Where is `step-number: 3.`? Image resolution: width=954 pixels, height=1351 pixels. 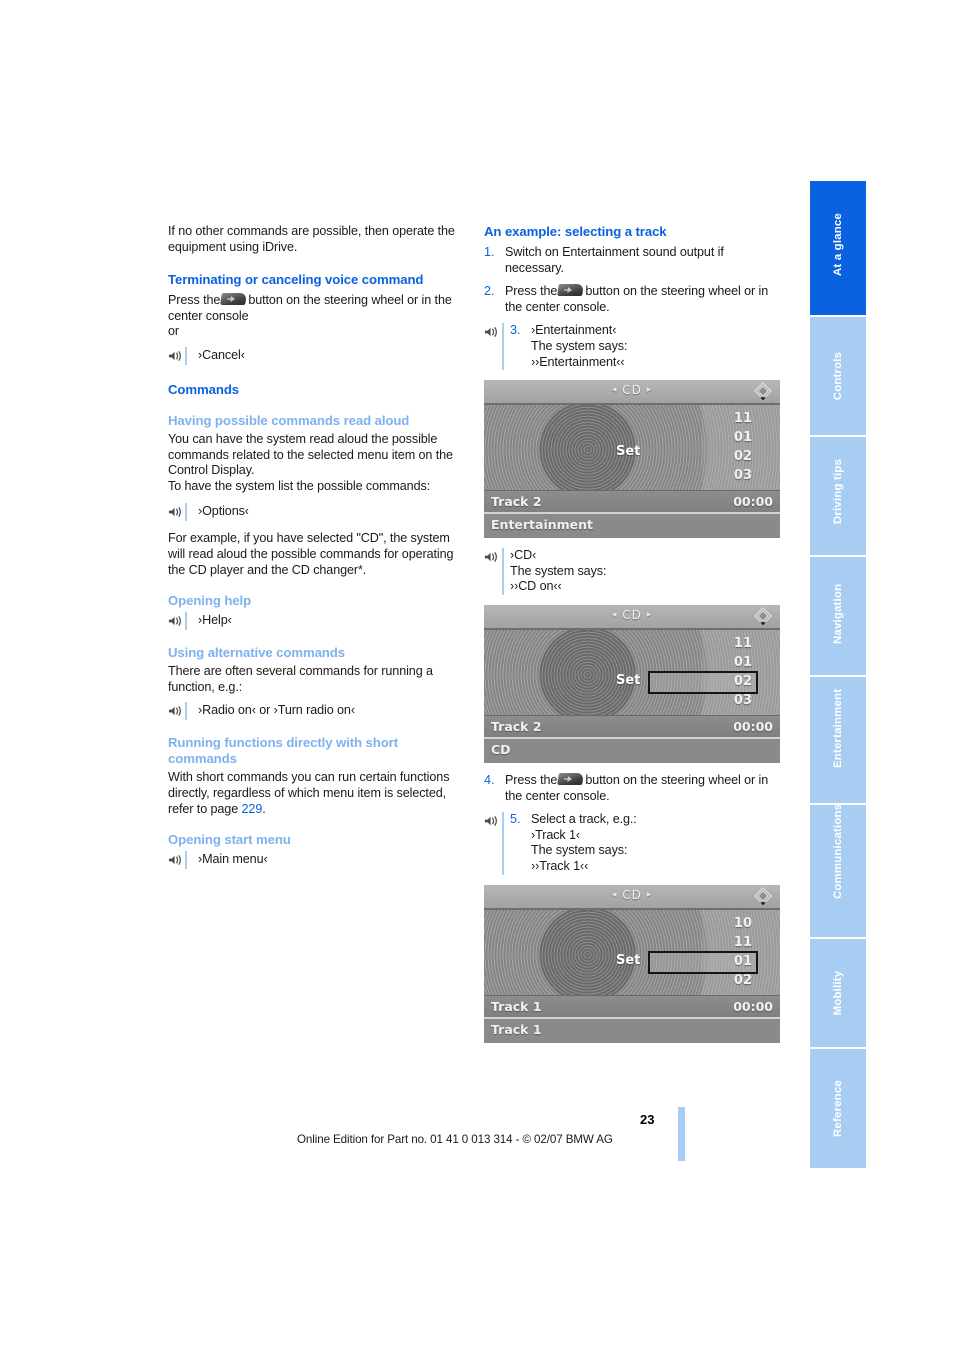 step-number: 3. is located at coordinates (515, 330).